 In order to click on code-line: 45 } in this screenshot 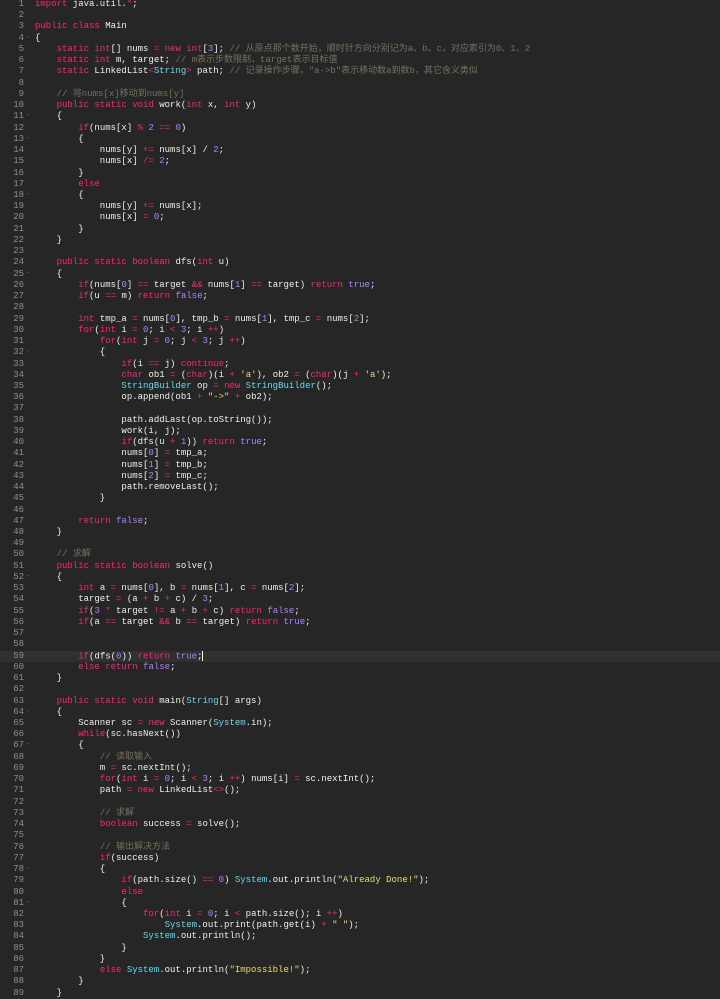, I will do `click(360, 498)`.